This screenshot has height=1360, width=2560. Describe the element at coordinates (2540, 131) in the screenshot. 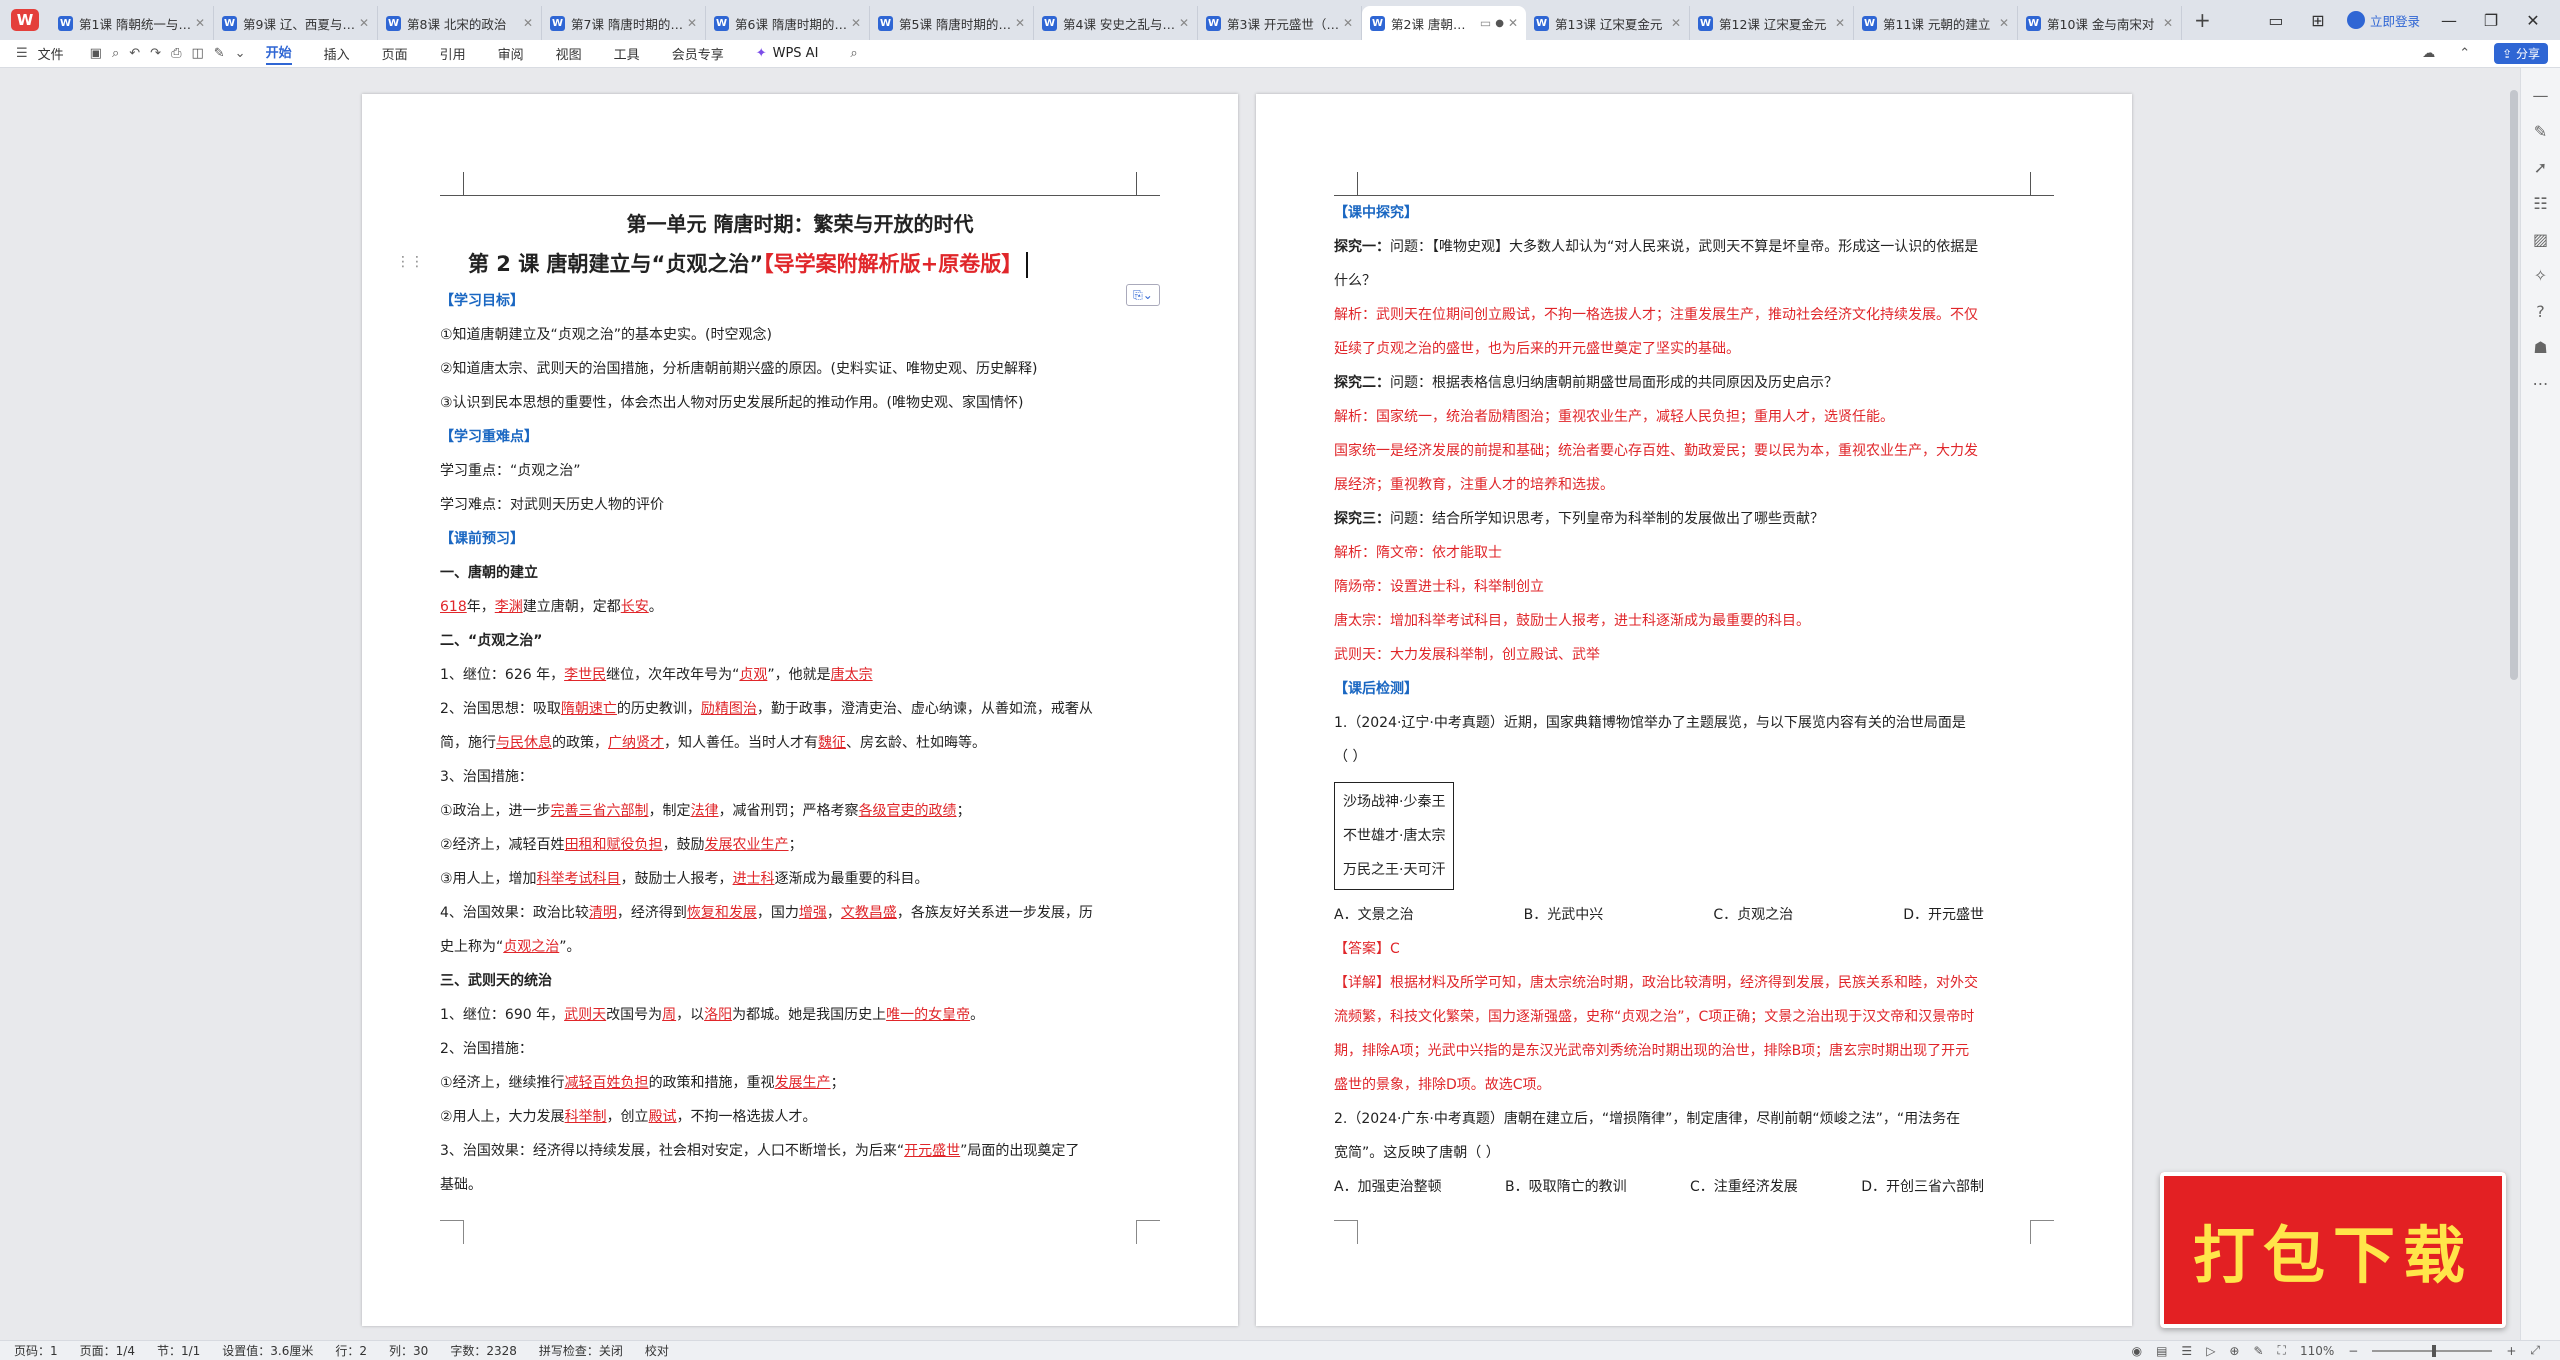

I see `pen-icon: ✎` at that location.